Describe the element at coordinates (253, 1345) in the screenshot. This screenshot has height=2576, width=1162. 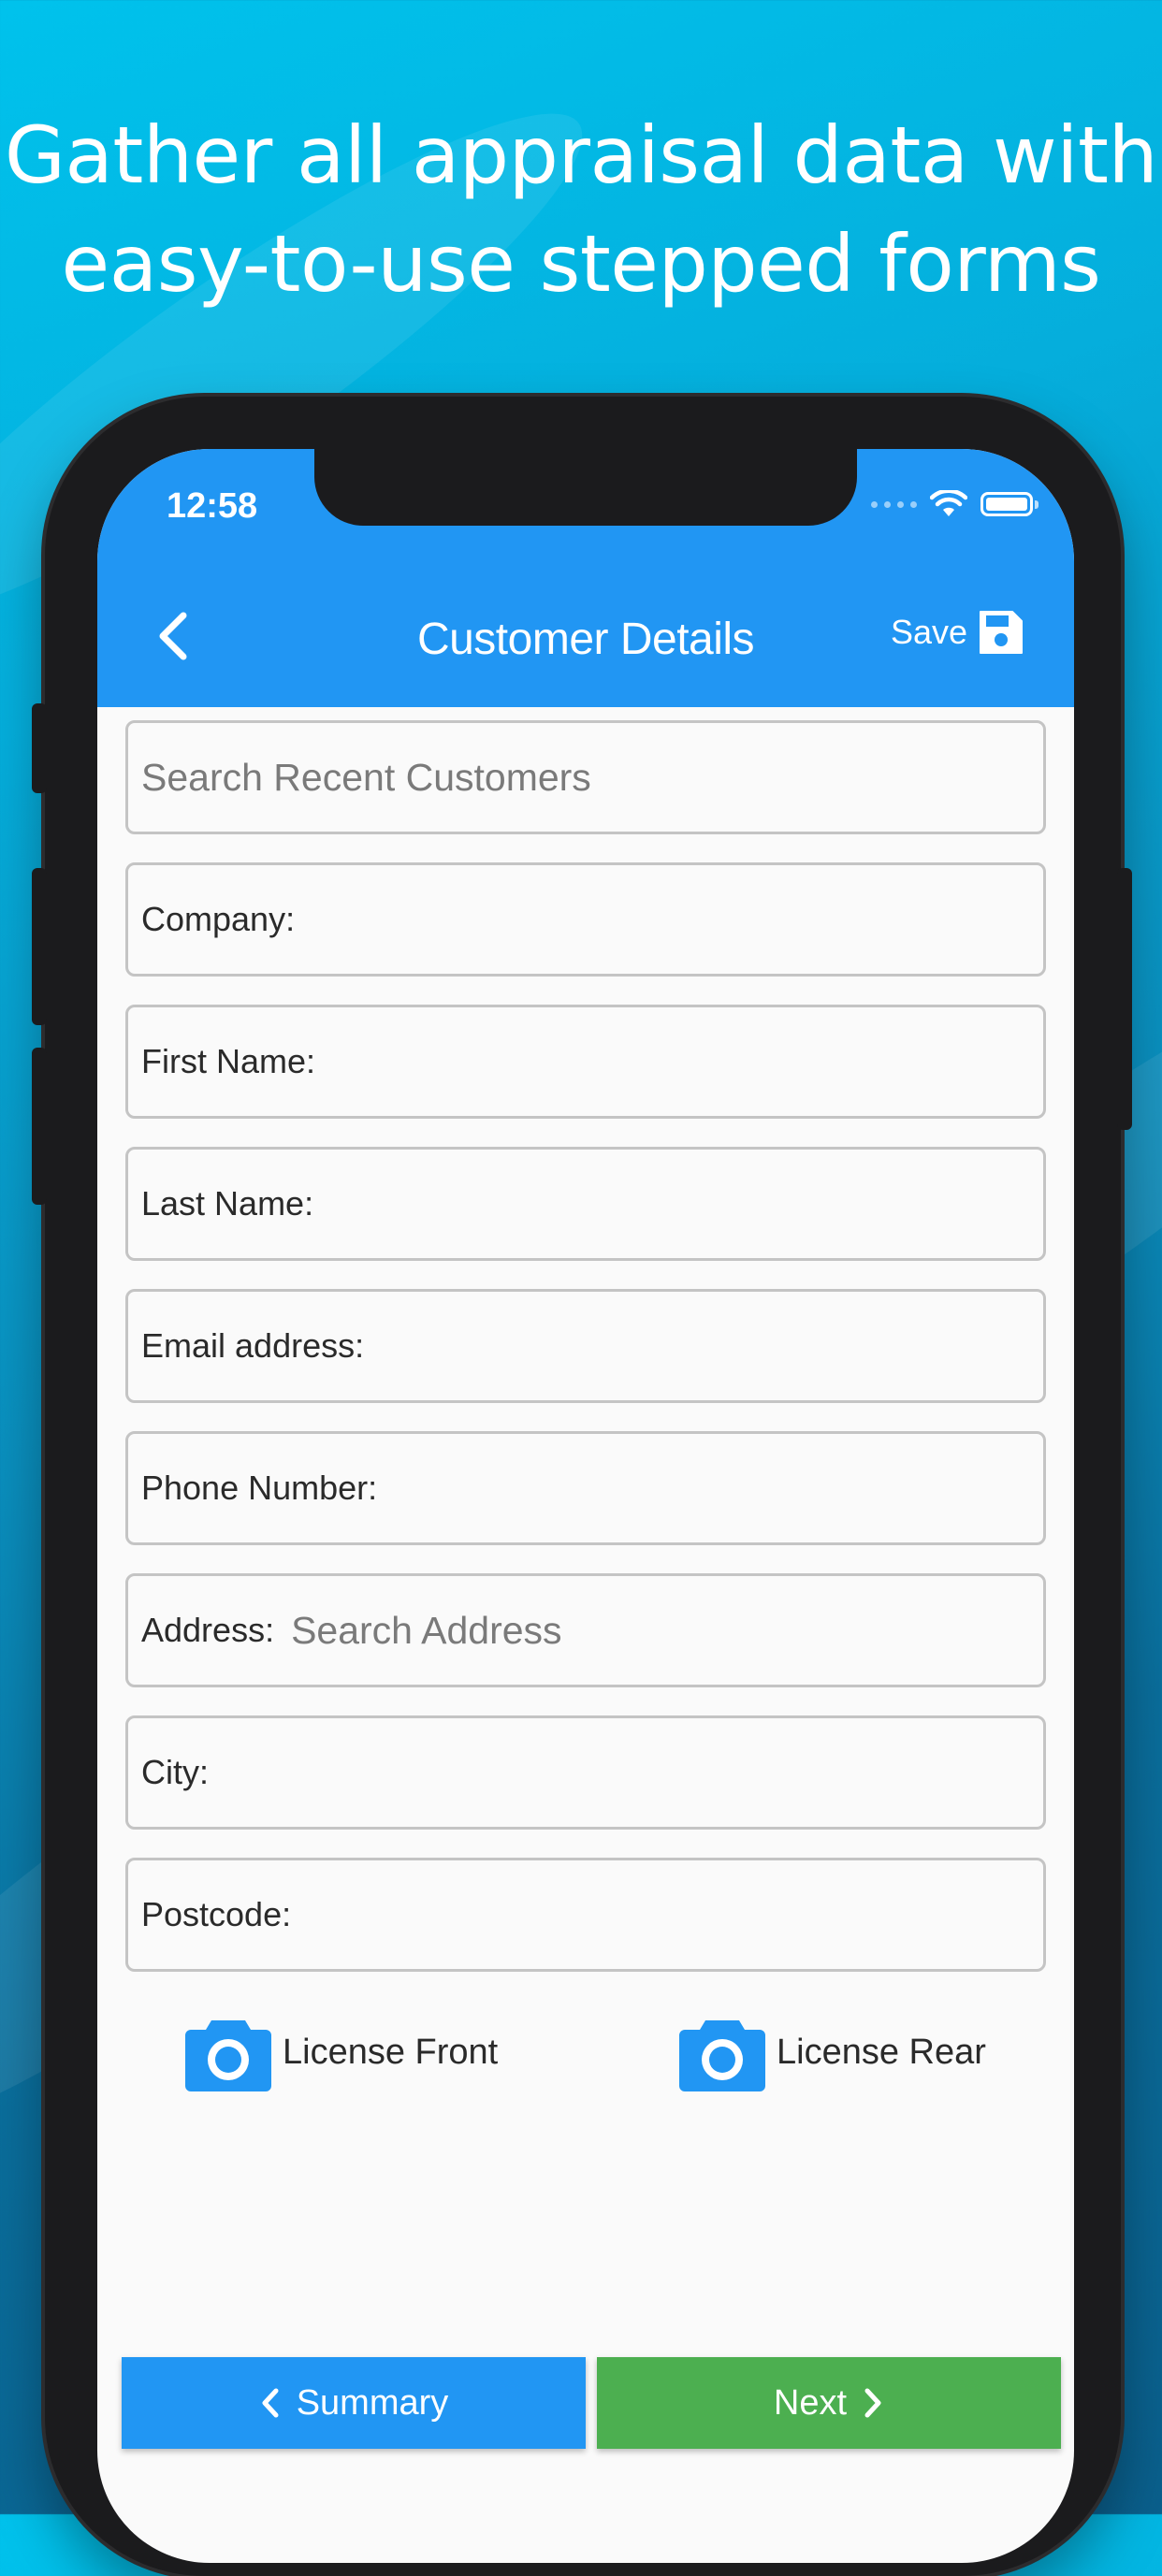
I see `email-label: Email address:` at that location.